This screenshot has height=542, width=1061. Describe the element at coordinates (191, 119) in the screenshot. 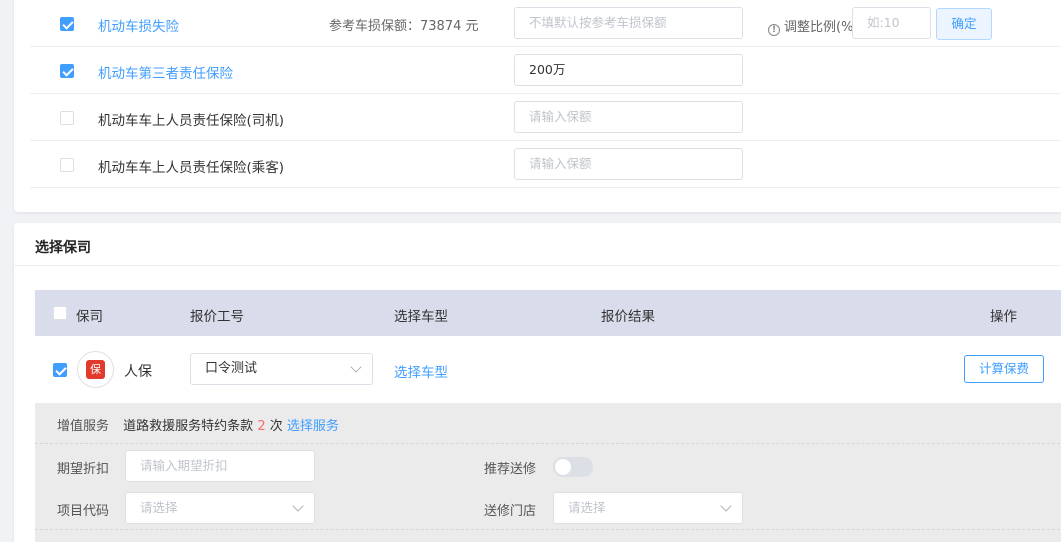

I see `driver-label: 机动车车上人员责任保险(司机)` at that location.